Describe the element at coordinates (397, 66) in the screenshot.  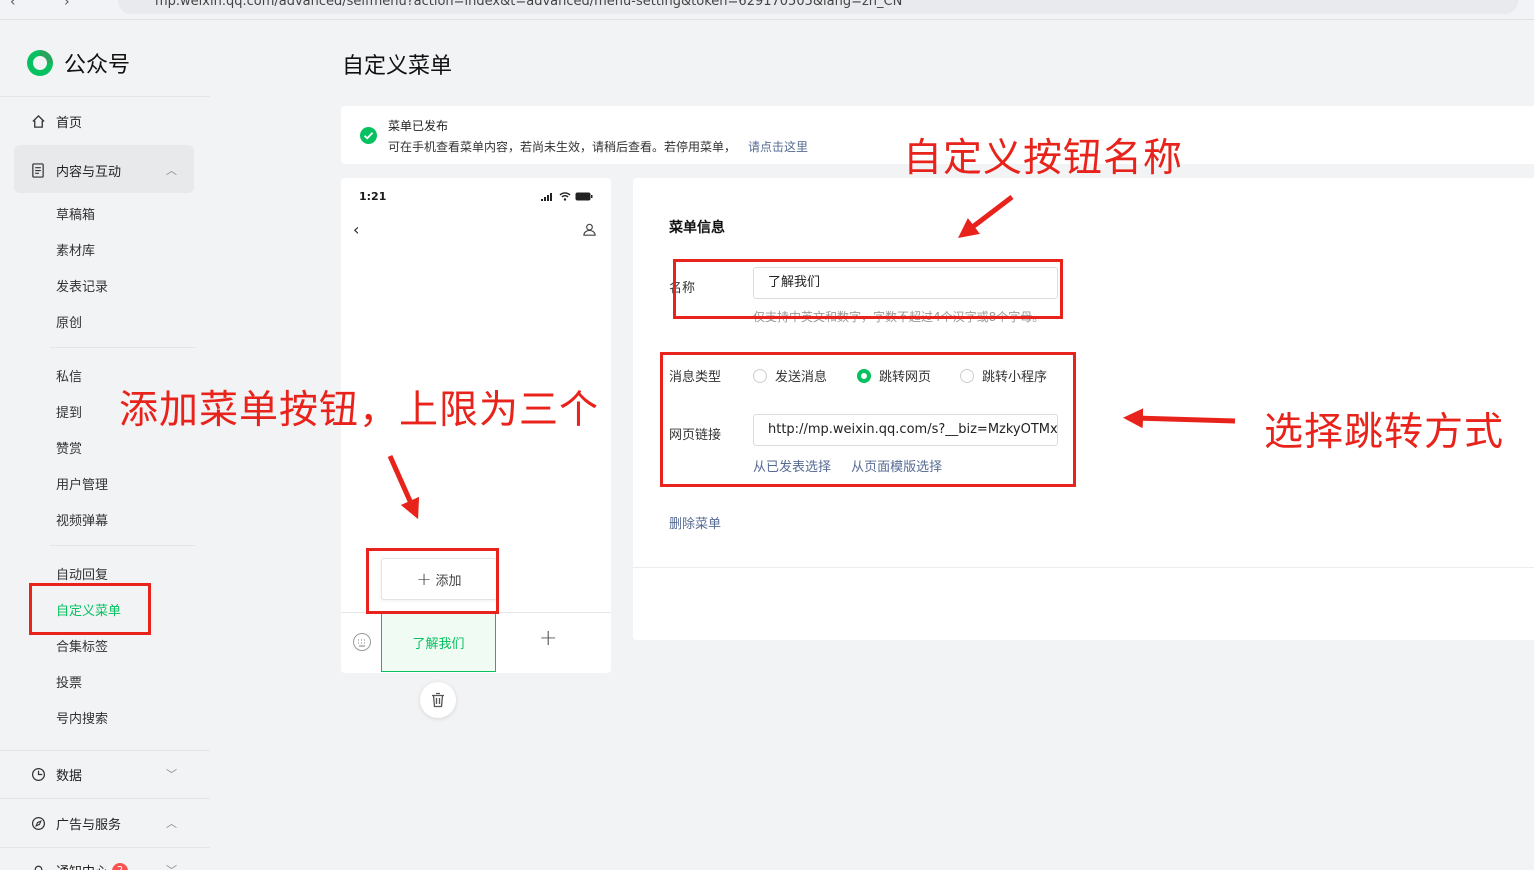
I see `page-title: 自定义菜单` at that location.